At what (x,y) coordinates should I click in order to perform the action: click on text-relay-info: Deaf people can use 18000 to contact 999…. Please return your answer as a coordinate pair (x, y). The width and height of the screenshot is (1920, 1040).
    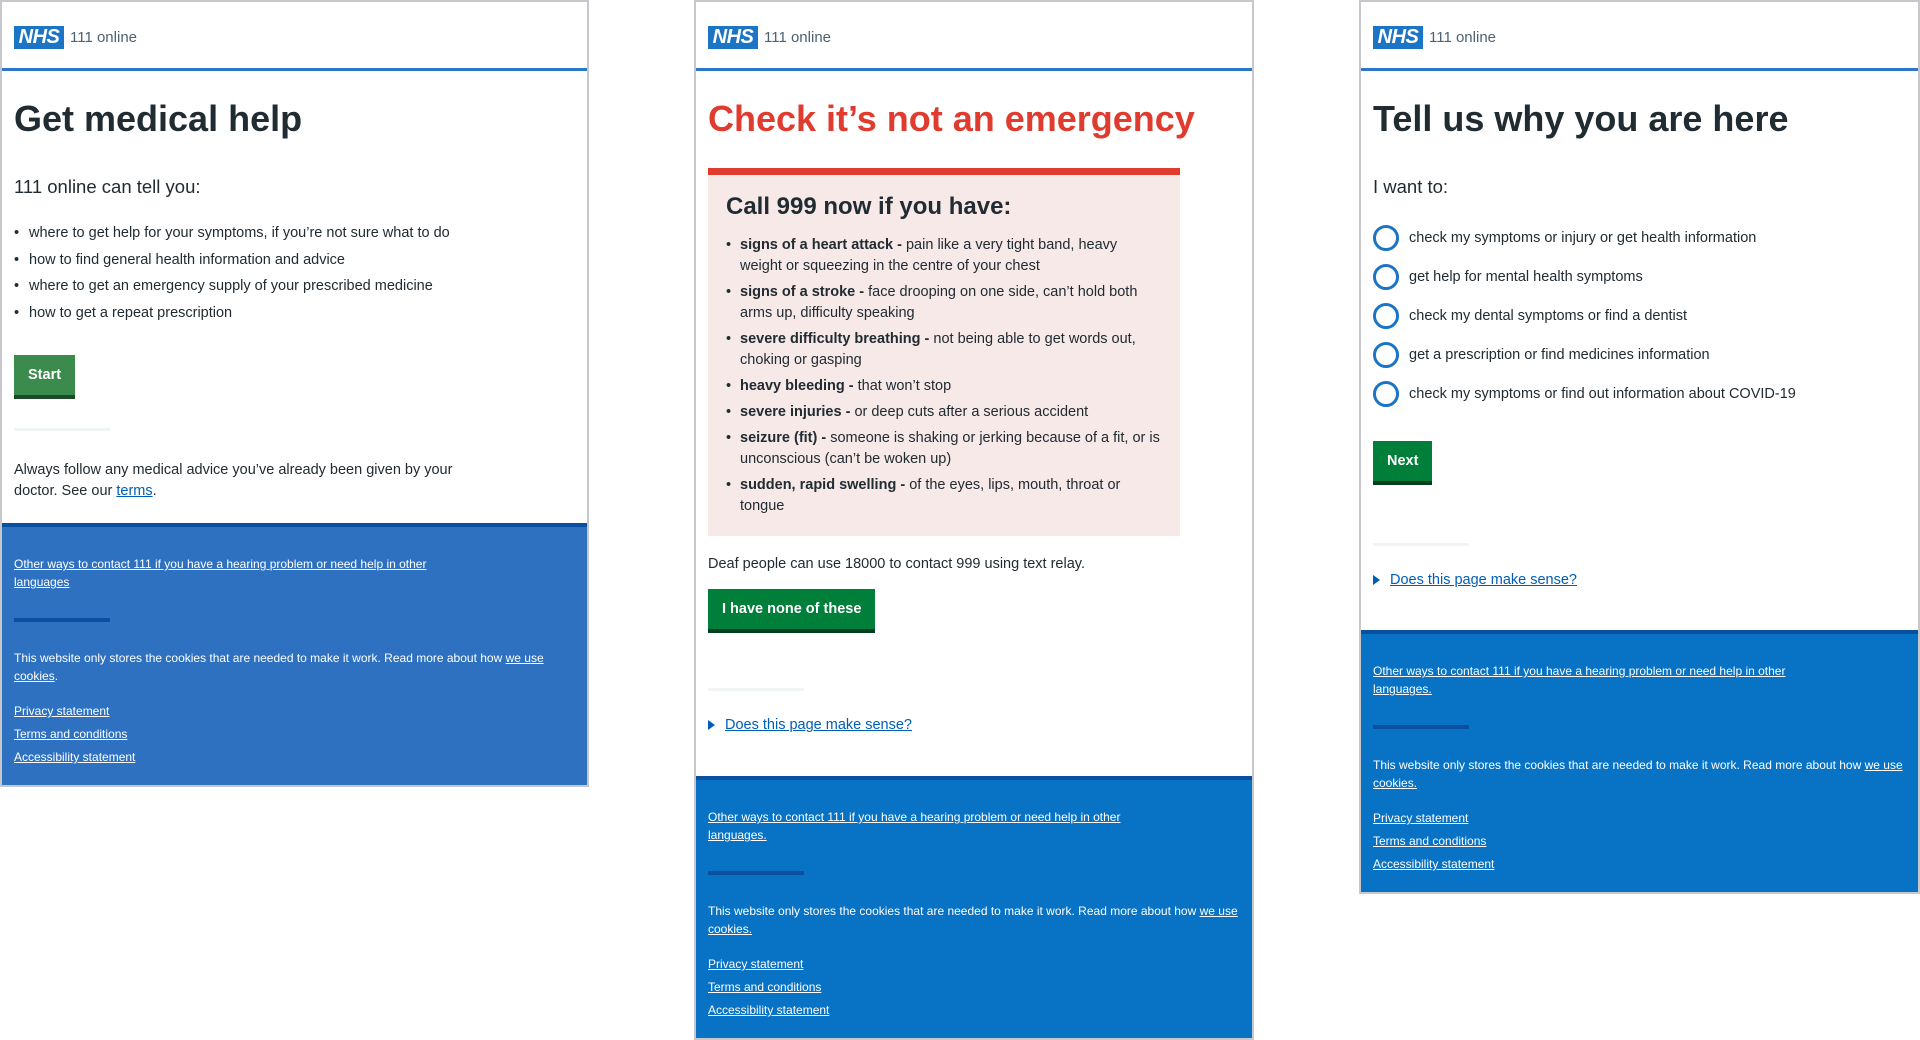
    Looking at the image, I should click on (896, 564).